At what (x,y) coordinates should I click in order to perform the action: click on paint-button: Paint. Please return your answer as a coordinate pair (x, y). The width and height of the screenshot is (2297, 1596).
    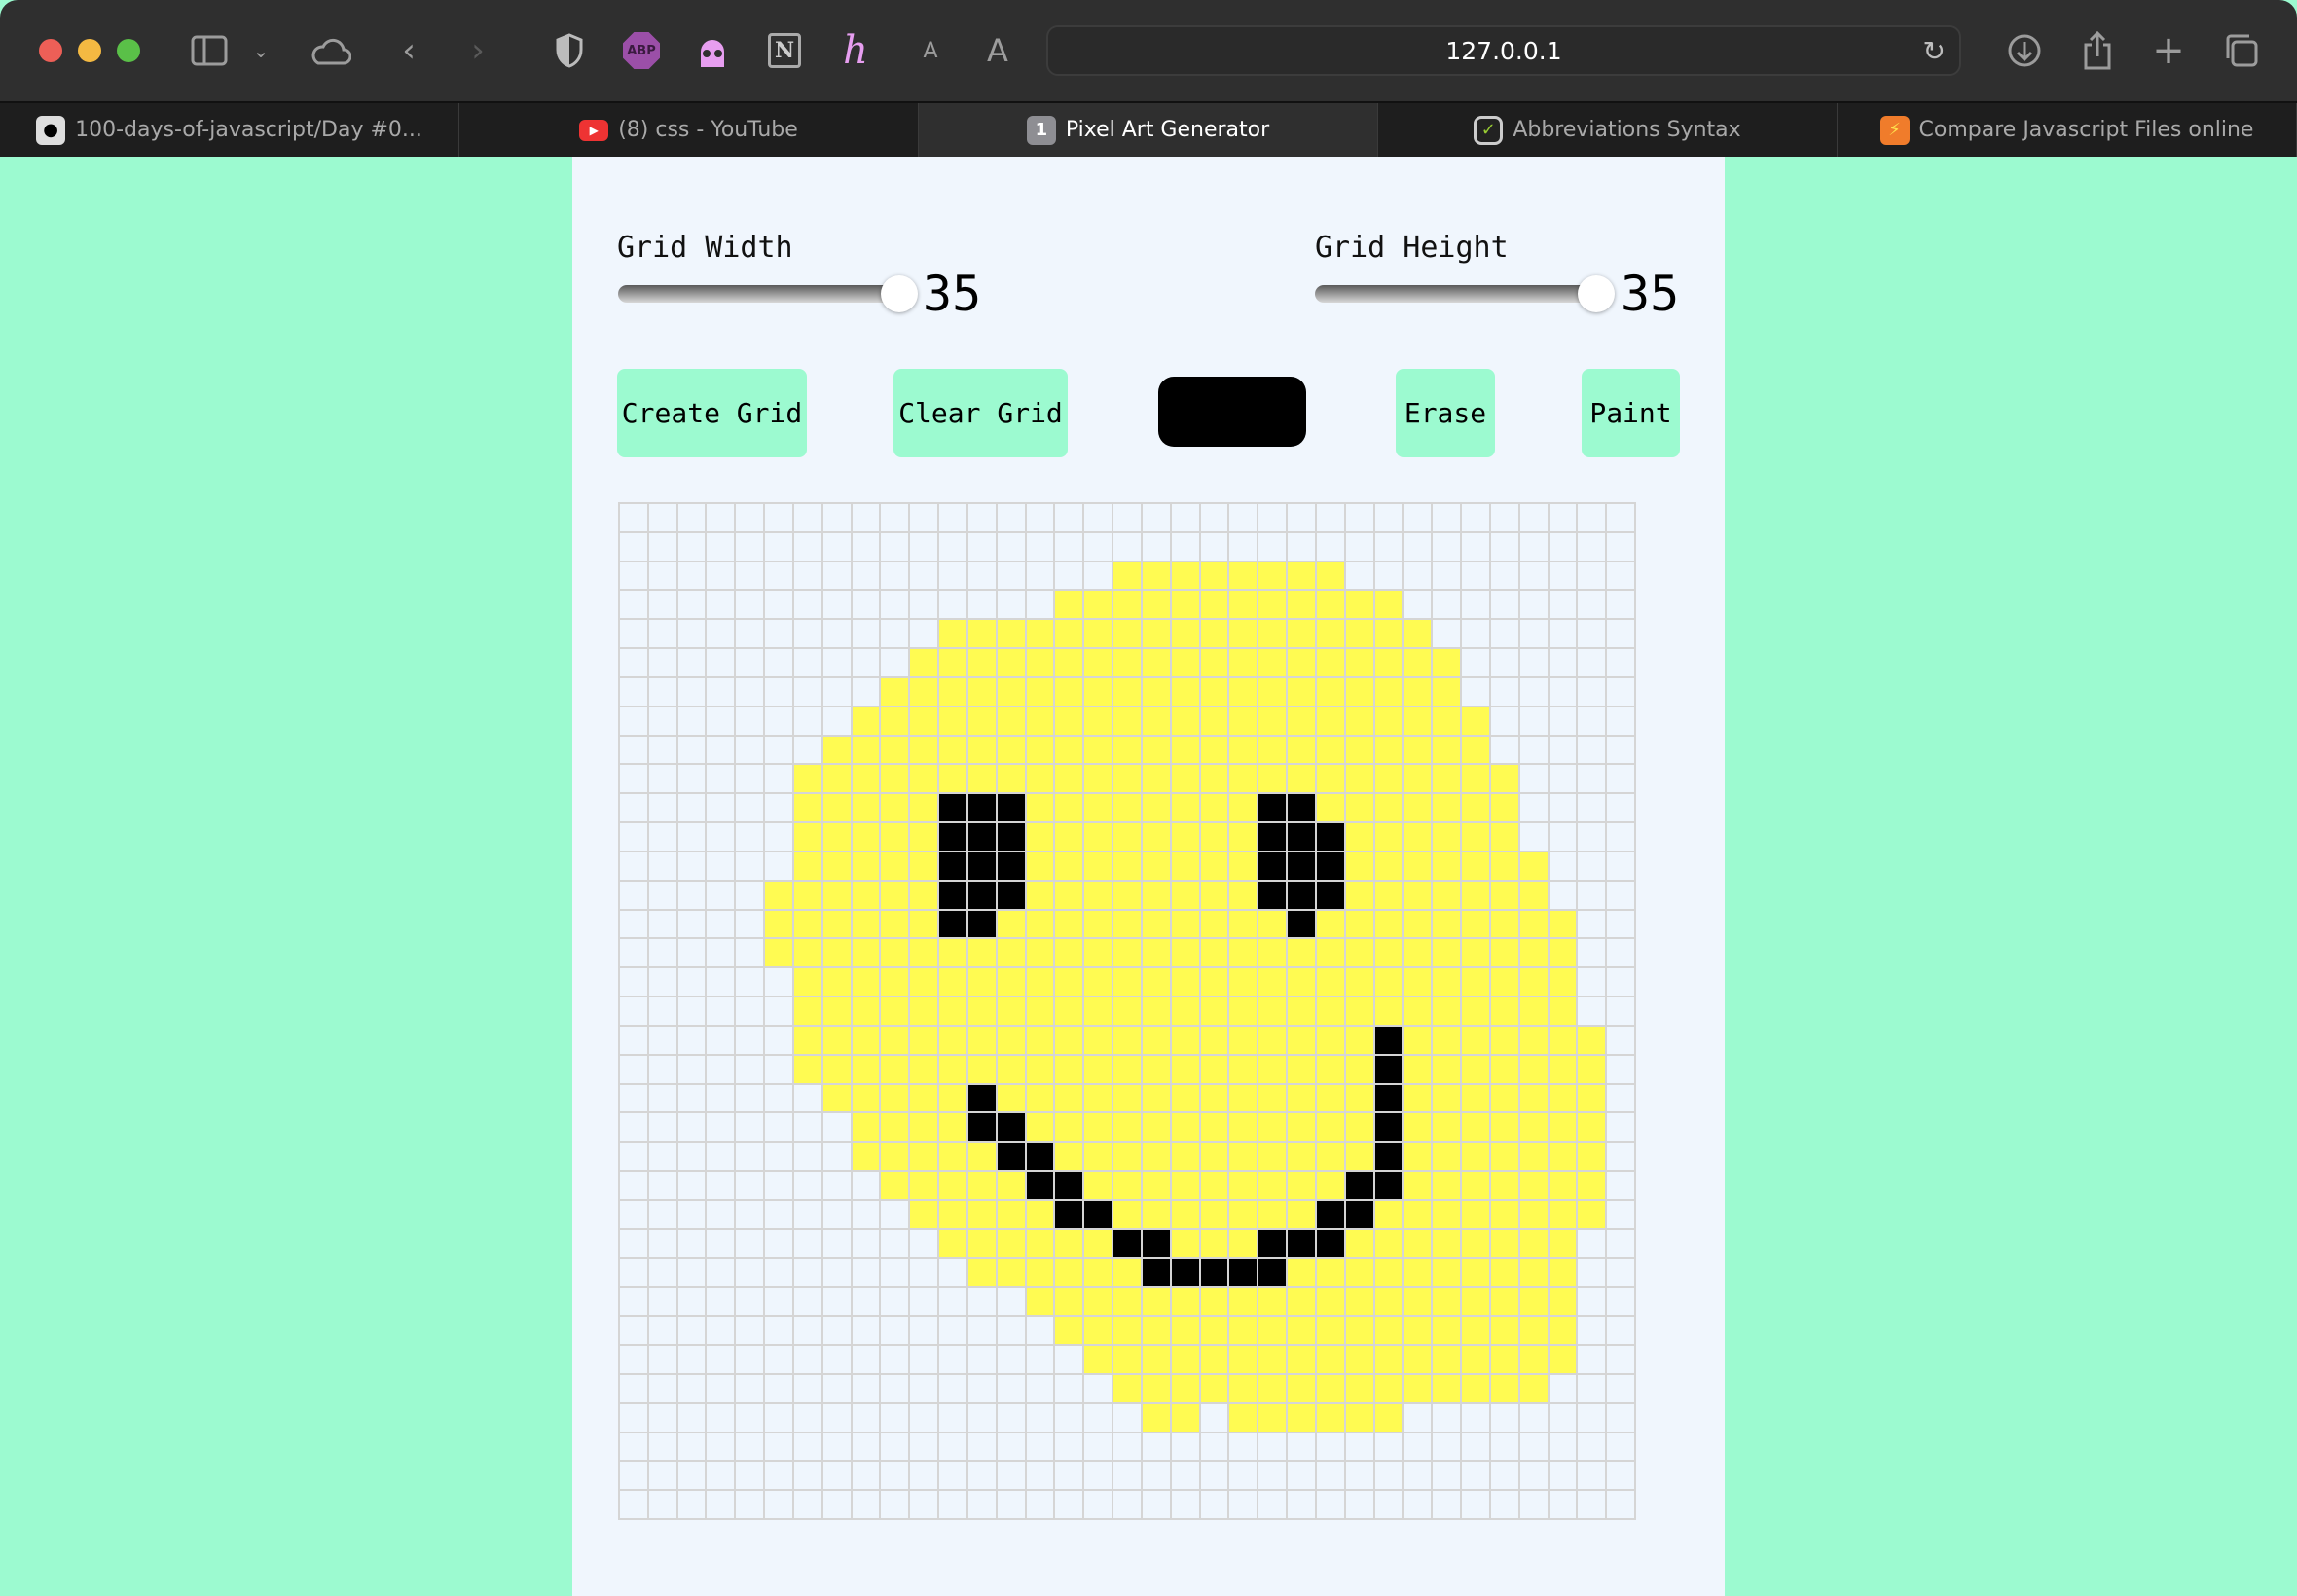
    Looking at the image, I should click on (1631, 413).